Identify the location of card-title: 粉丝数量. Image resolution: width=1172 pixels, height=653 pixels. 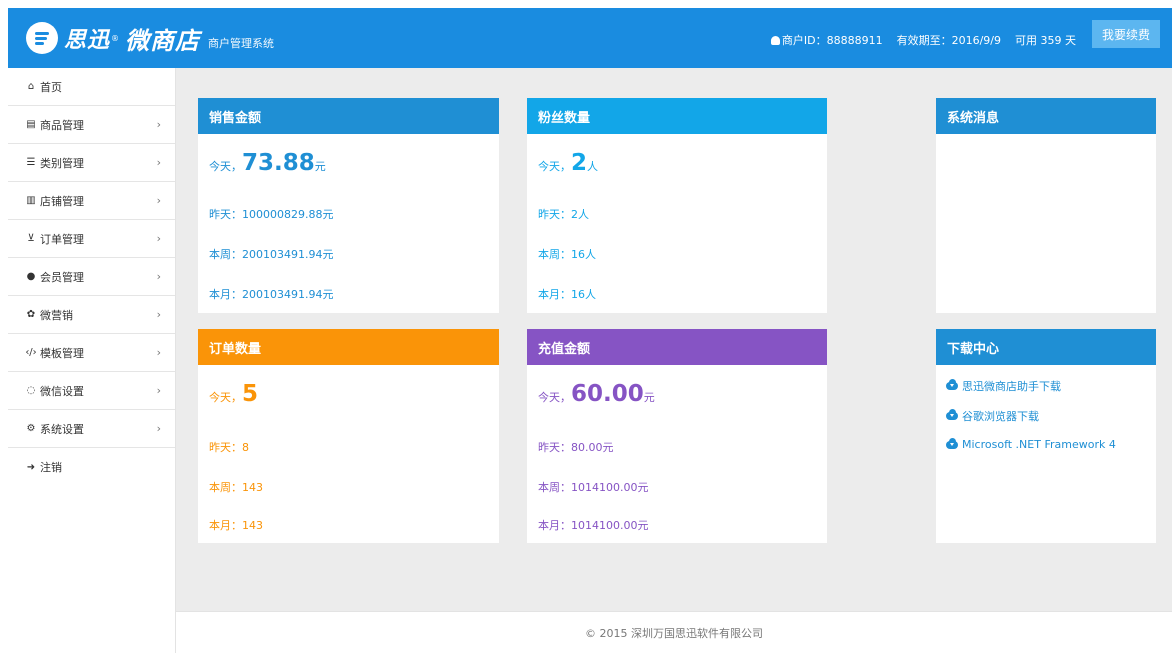
(677, 116).